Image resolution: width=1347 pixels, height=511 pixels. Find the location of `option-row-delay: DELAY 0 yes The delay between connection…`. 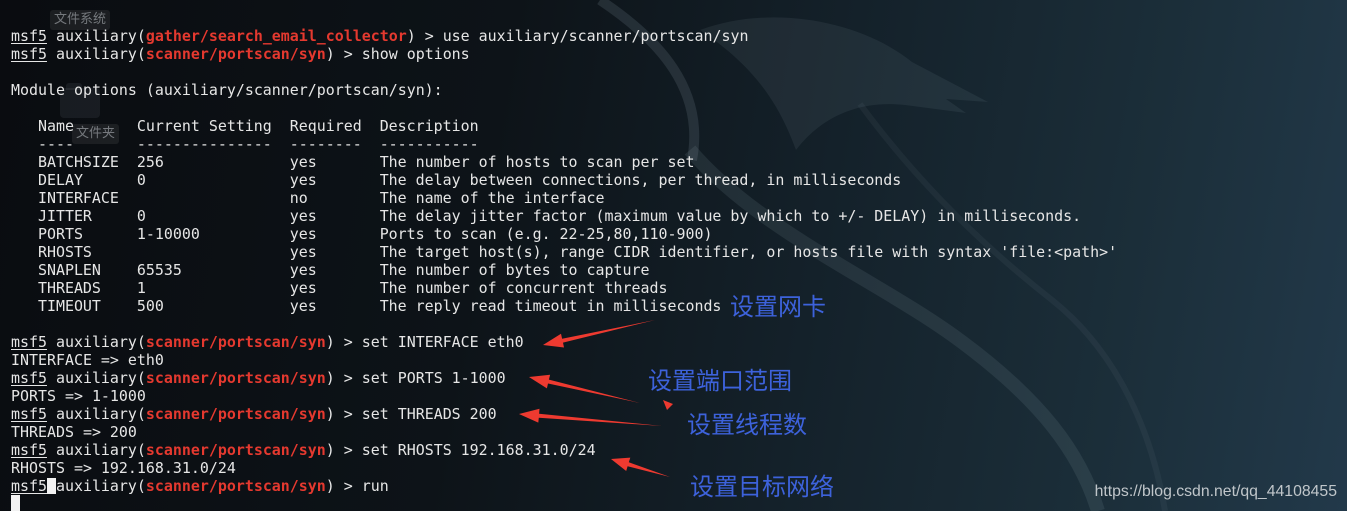

option-row-delay: DELAY 0 yes The delay between connection… is located at coordinates (676, 180).